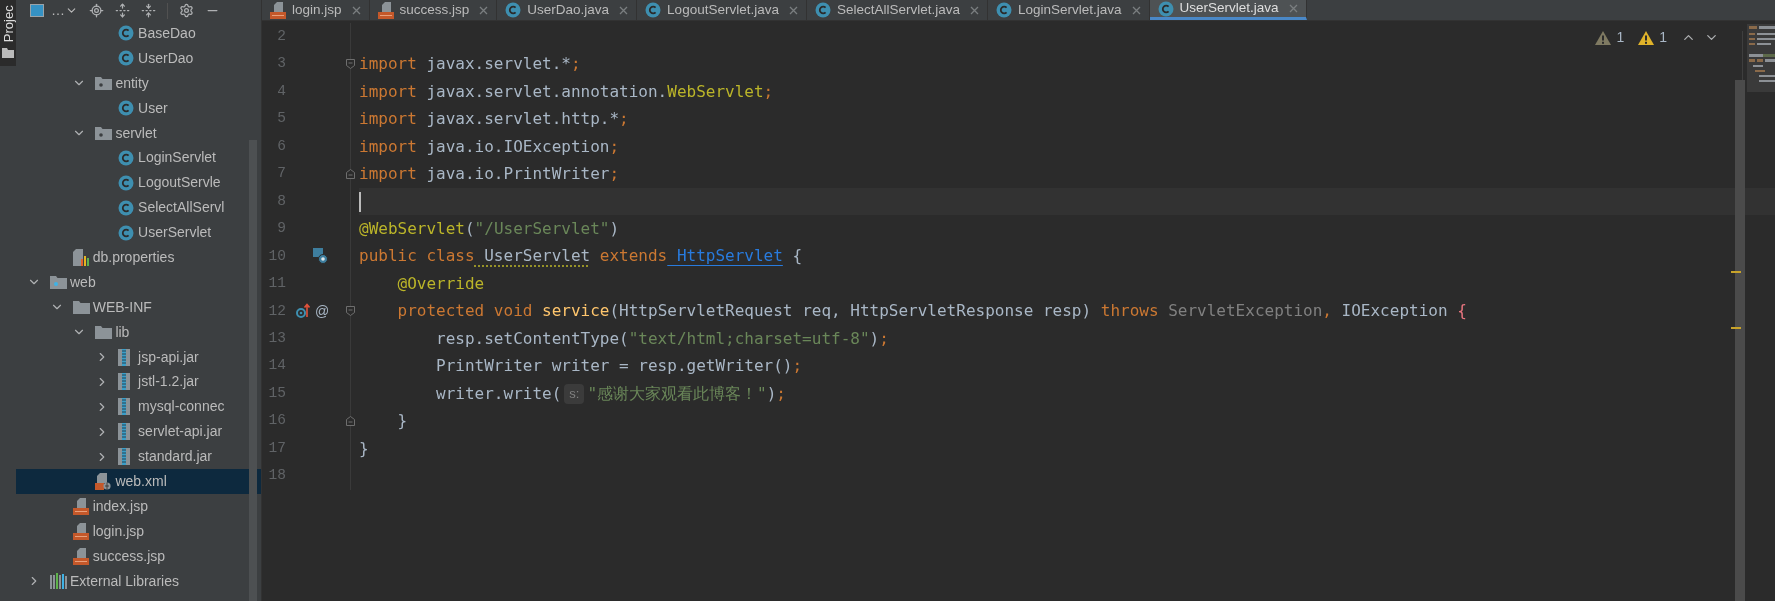  What do you see at coordinates (168, 357) in the screenshot?
I see `tree-item-label: jsp-api.jar` at bounding box center [168, 357].